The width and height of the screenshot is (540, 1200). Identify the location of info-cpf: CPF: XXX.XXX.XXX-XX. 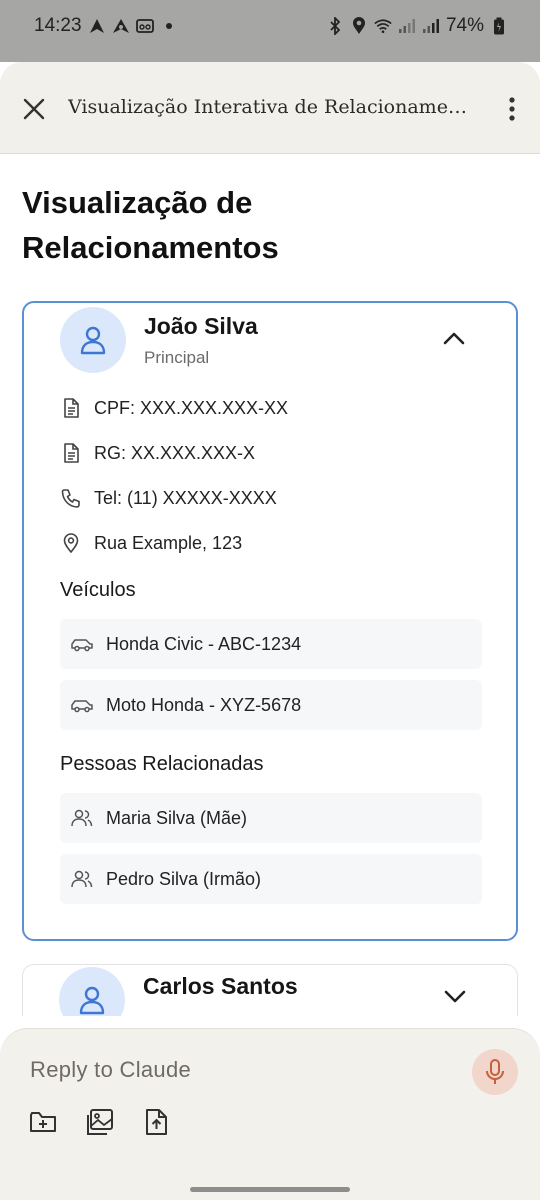
(174, 408).